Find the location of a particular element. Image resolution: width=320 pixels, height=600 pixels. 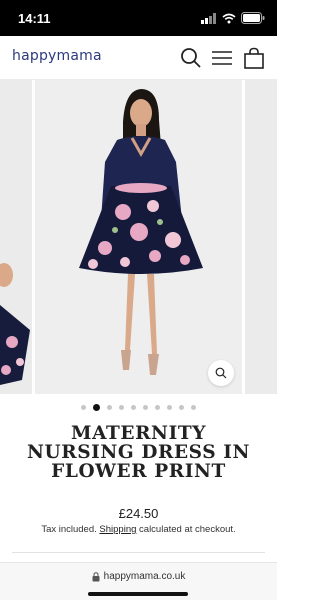

menu-icon is located at coordinates (222, 58).